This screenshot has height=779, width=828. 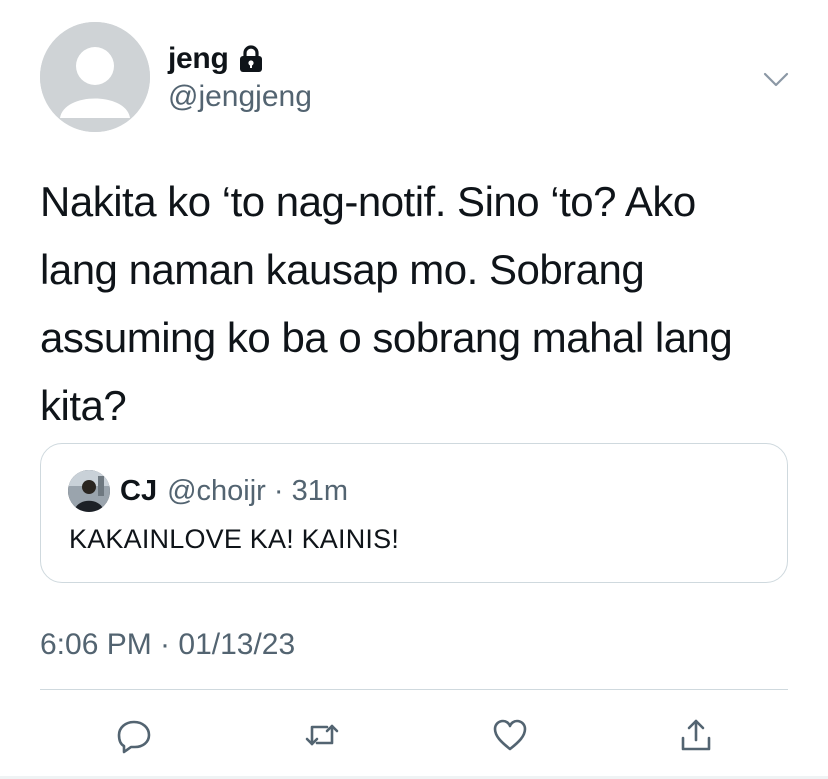 I want to click on chevron-down-icon, so click(x=776, y=79).